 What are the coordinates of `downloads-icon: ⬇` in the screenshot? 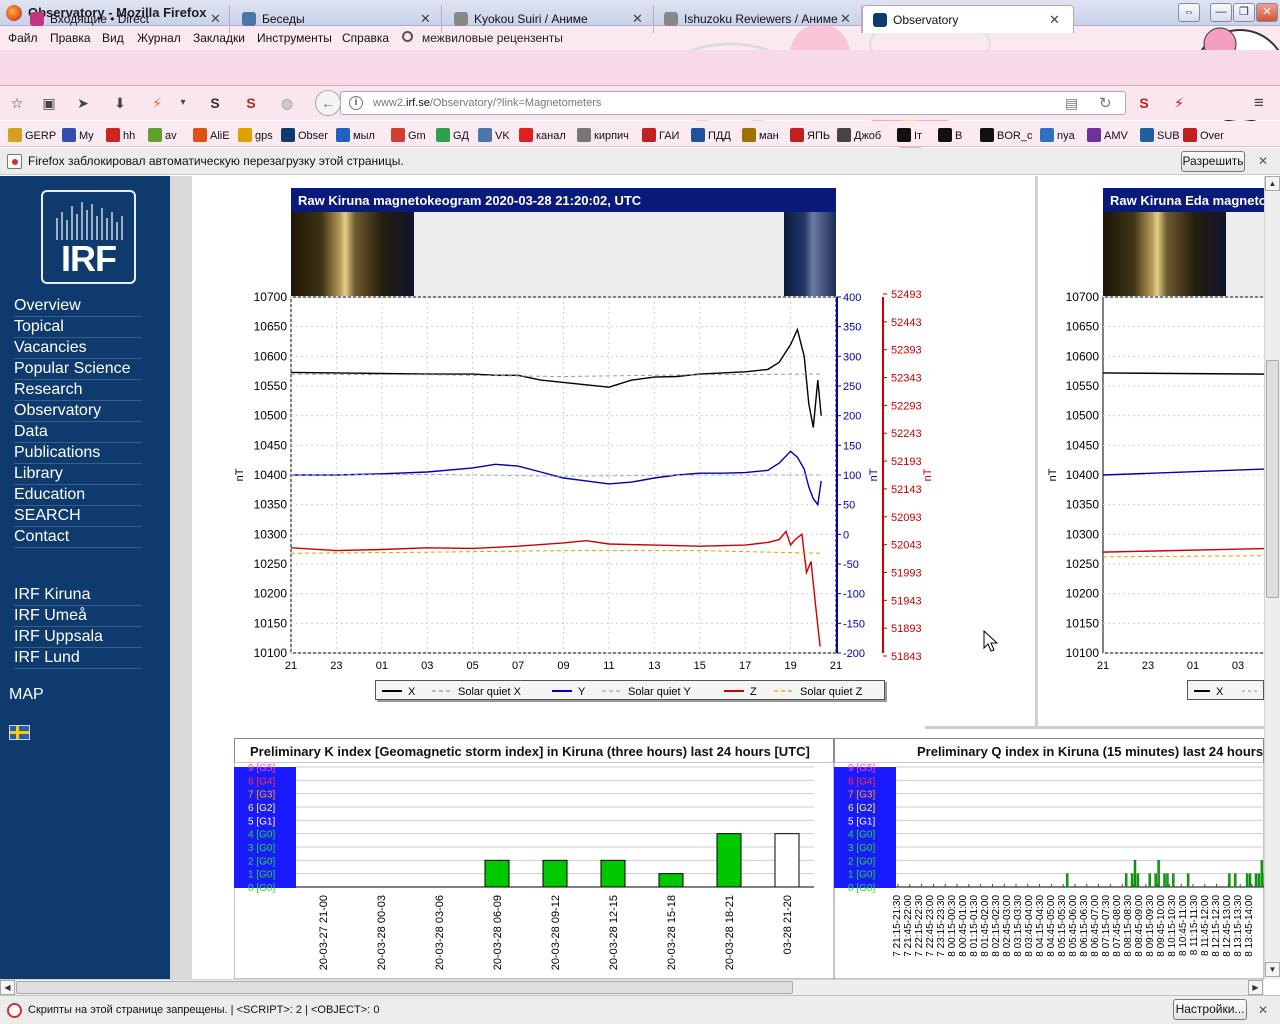 It's located at (120, 103).